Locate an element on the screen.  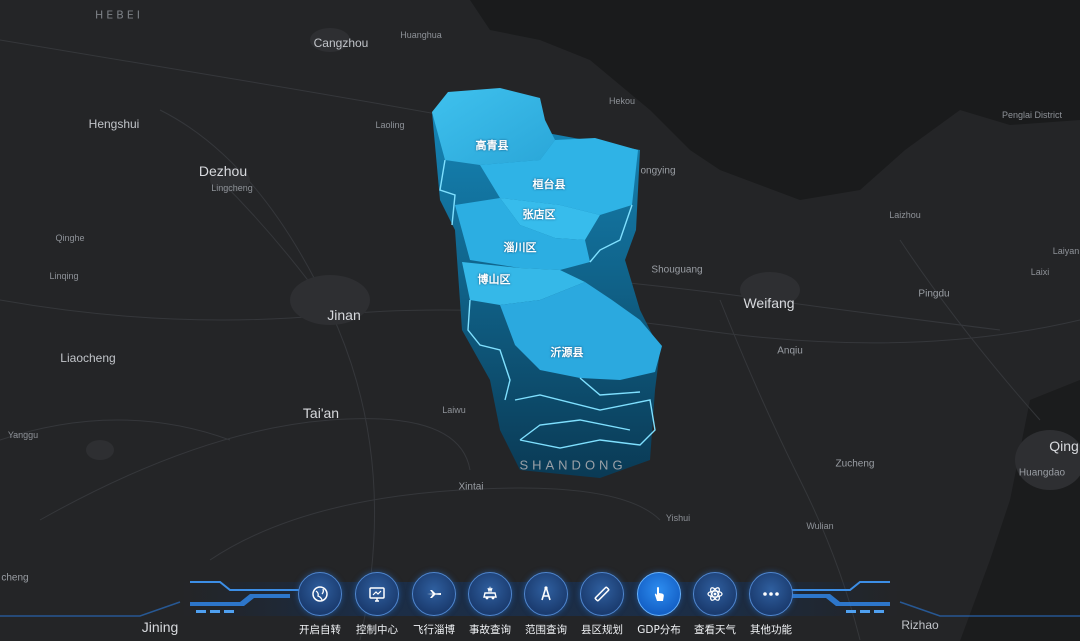
control-center-button: 控制中心 is located at coordinates (377, 604).